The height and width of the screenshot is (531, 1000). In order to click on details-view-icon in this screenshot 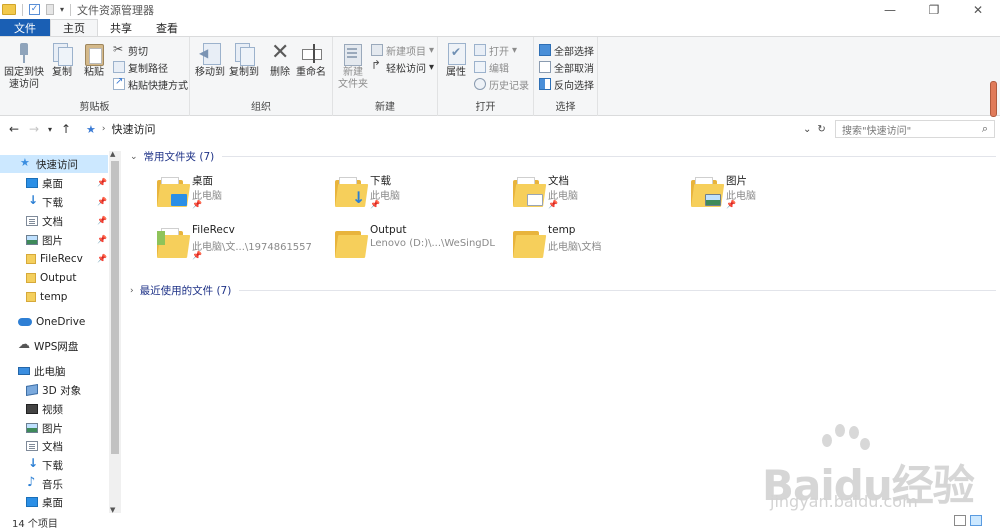, I will do `click(960, 520)`.